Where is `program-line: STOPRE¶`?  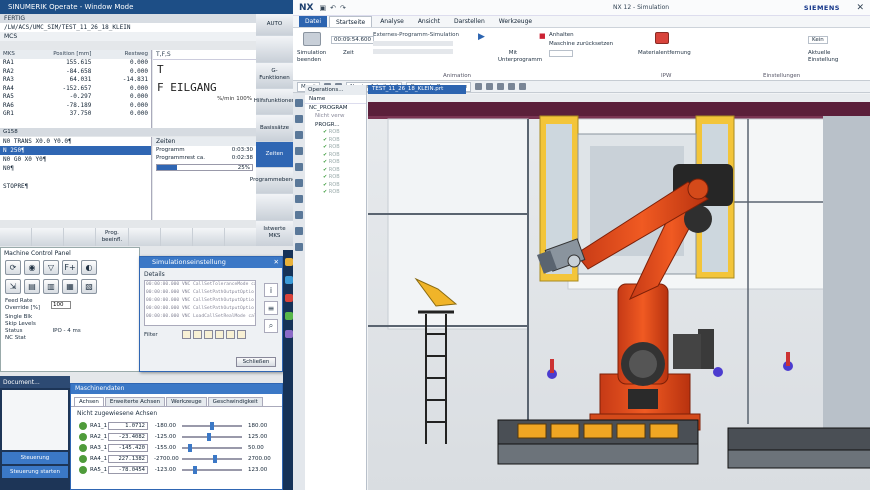 program-line: STOPRE¶ is located at coordinates (75, 186).